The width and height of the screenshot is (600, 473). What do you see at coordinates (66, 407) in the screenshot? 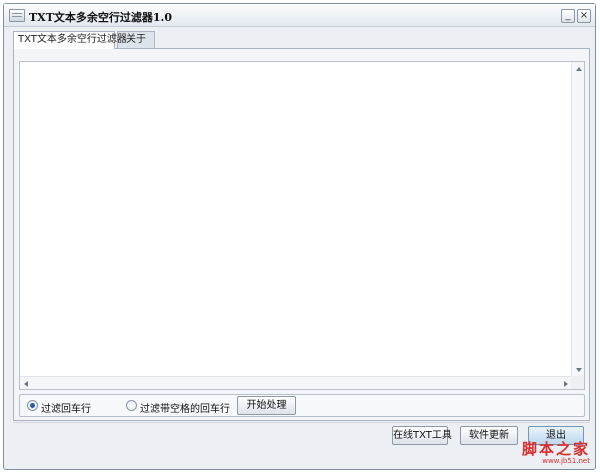
I see `filter-blank-lines-label: 过滤回车行` at bounding box center [66, 407].